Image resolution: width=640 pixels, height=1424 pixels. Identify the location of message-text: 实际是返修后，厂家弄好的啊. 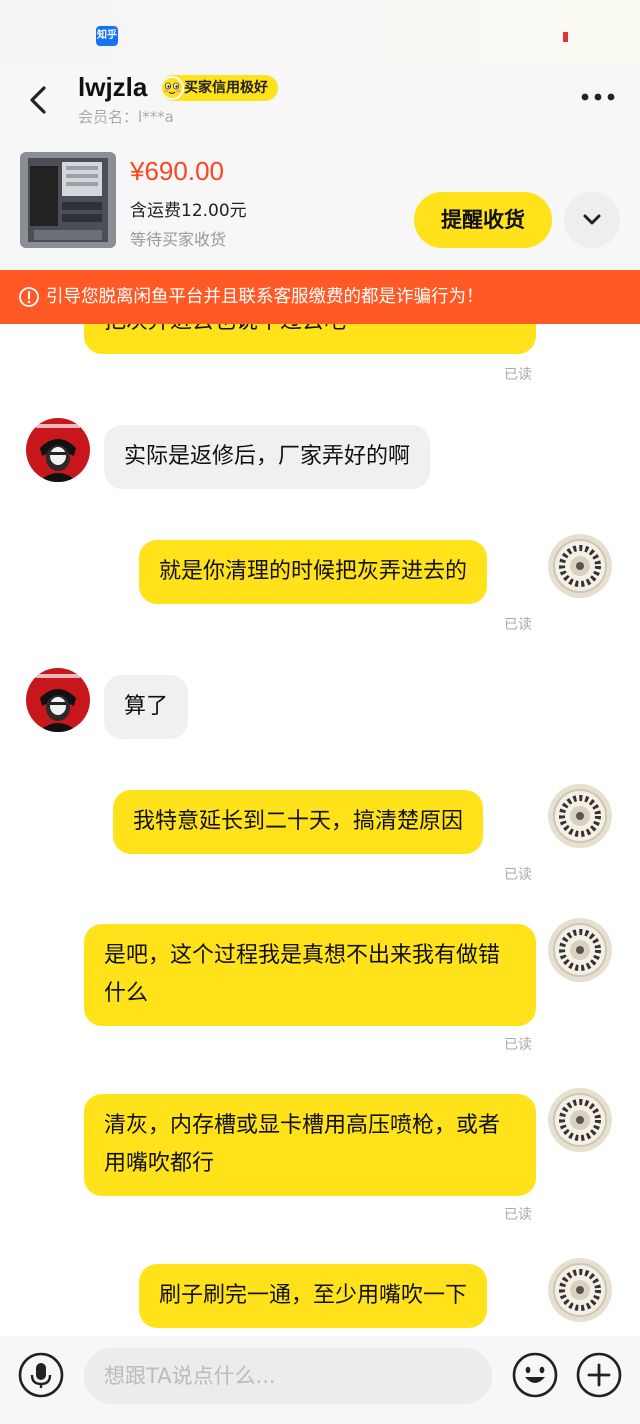
(267, 456).